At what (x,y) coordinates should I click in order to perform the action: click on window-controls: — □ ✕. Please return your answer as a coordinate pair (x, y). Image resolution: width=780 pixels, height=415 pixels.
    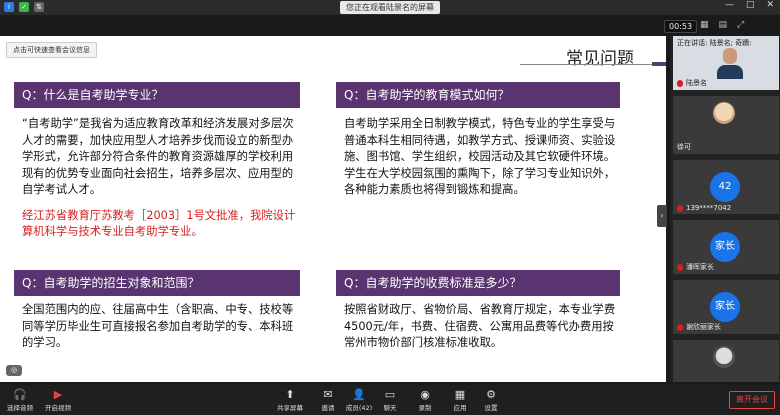
    Looking at the image, I should click on (749, 5).